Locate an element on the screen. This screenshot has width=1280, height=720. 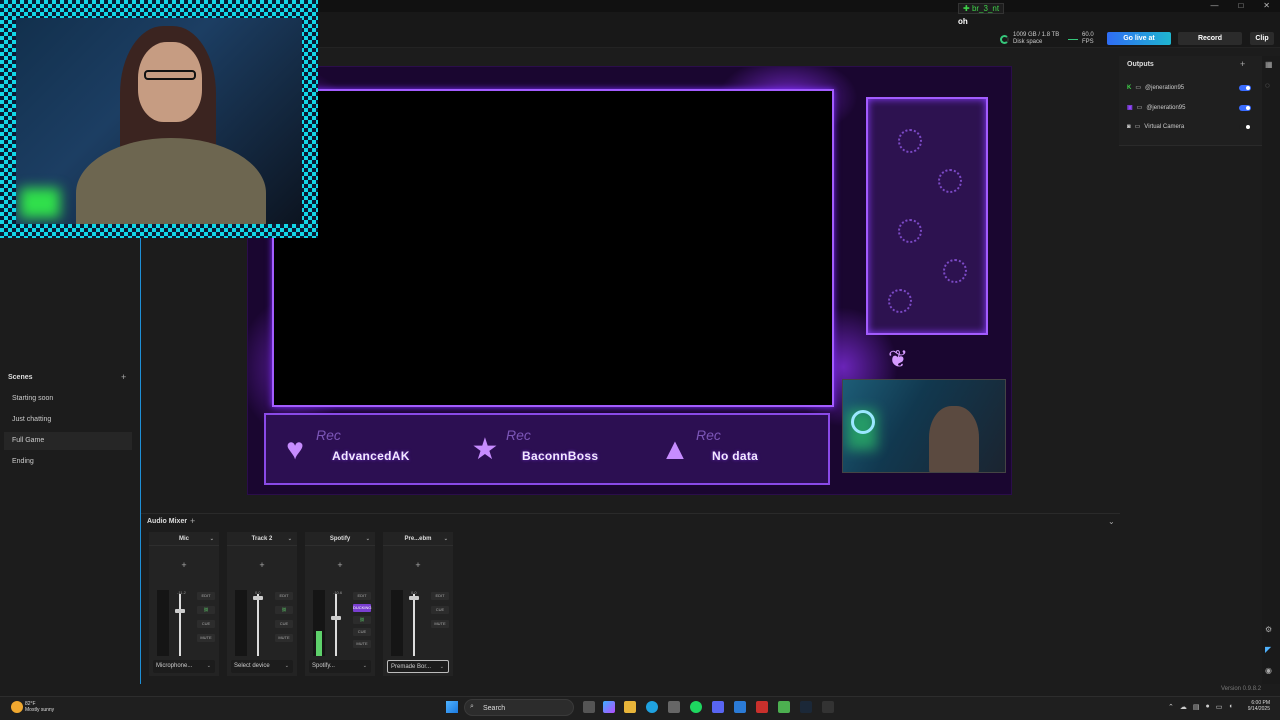
track-name: Track 2 is located at coordinates (262, 539).